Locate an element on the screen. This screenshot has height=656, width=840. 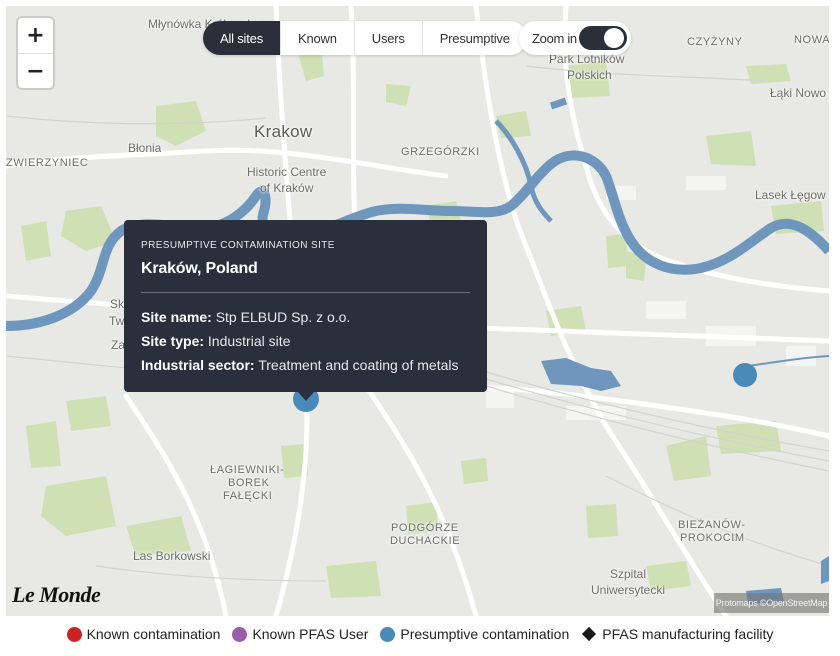
legend-item-known-pfas-user: Known PFAS User is located at coordinates (300, 634).